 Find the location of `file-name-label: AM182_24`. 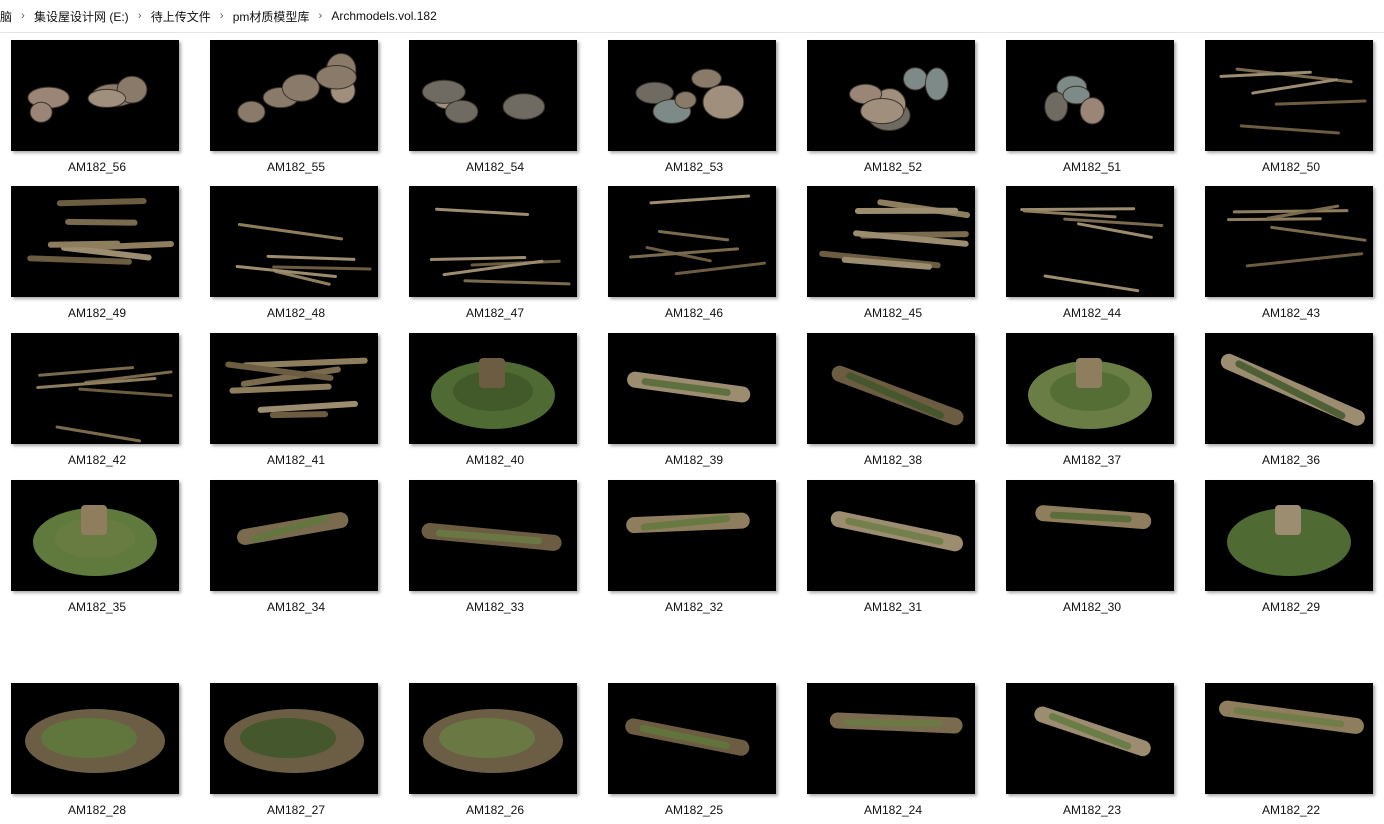

file-name-label: AM182_24 is located at coordinates (893, 810).